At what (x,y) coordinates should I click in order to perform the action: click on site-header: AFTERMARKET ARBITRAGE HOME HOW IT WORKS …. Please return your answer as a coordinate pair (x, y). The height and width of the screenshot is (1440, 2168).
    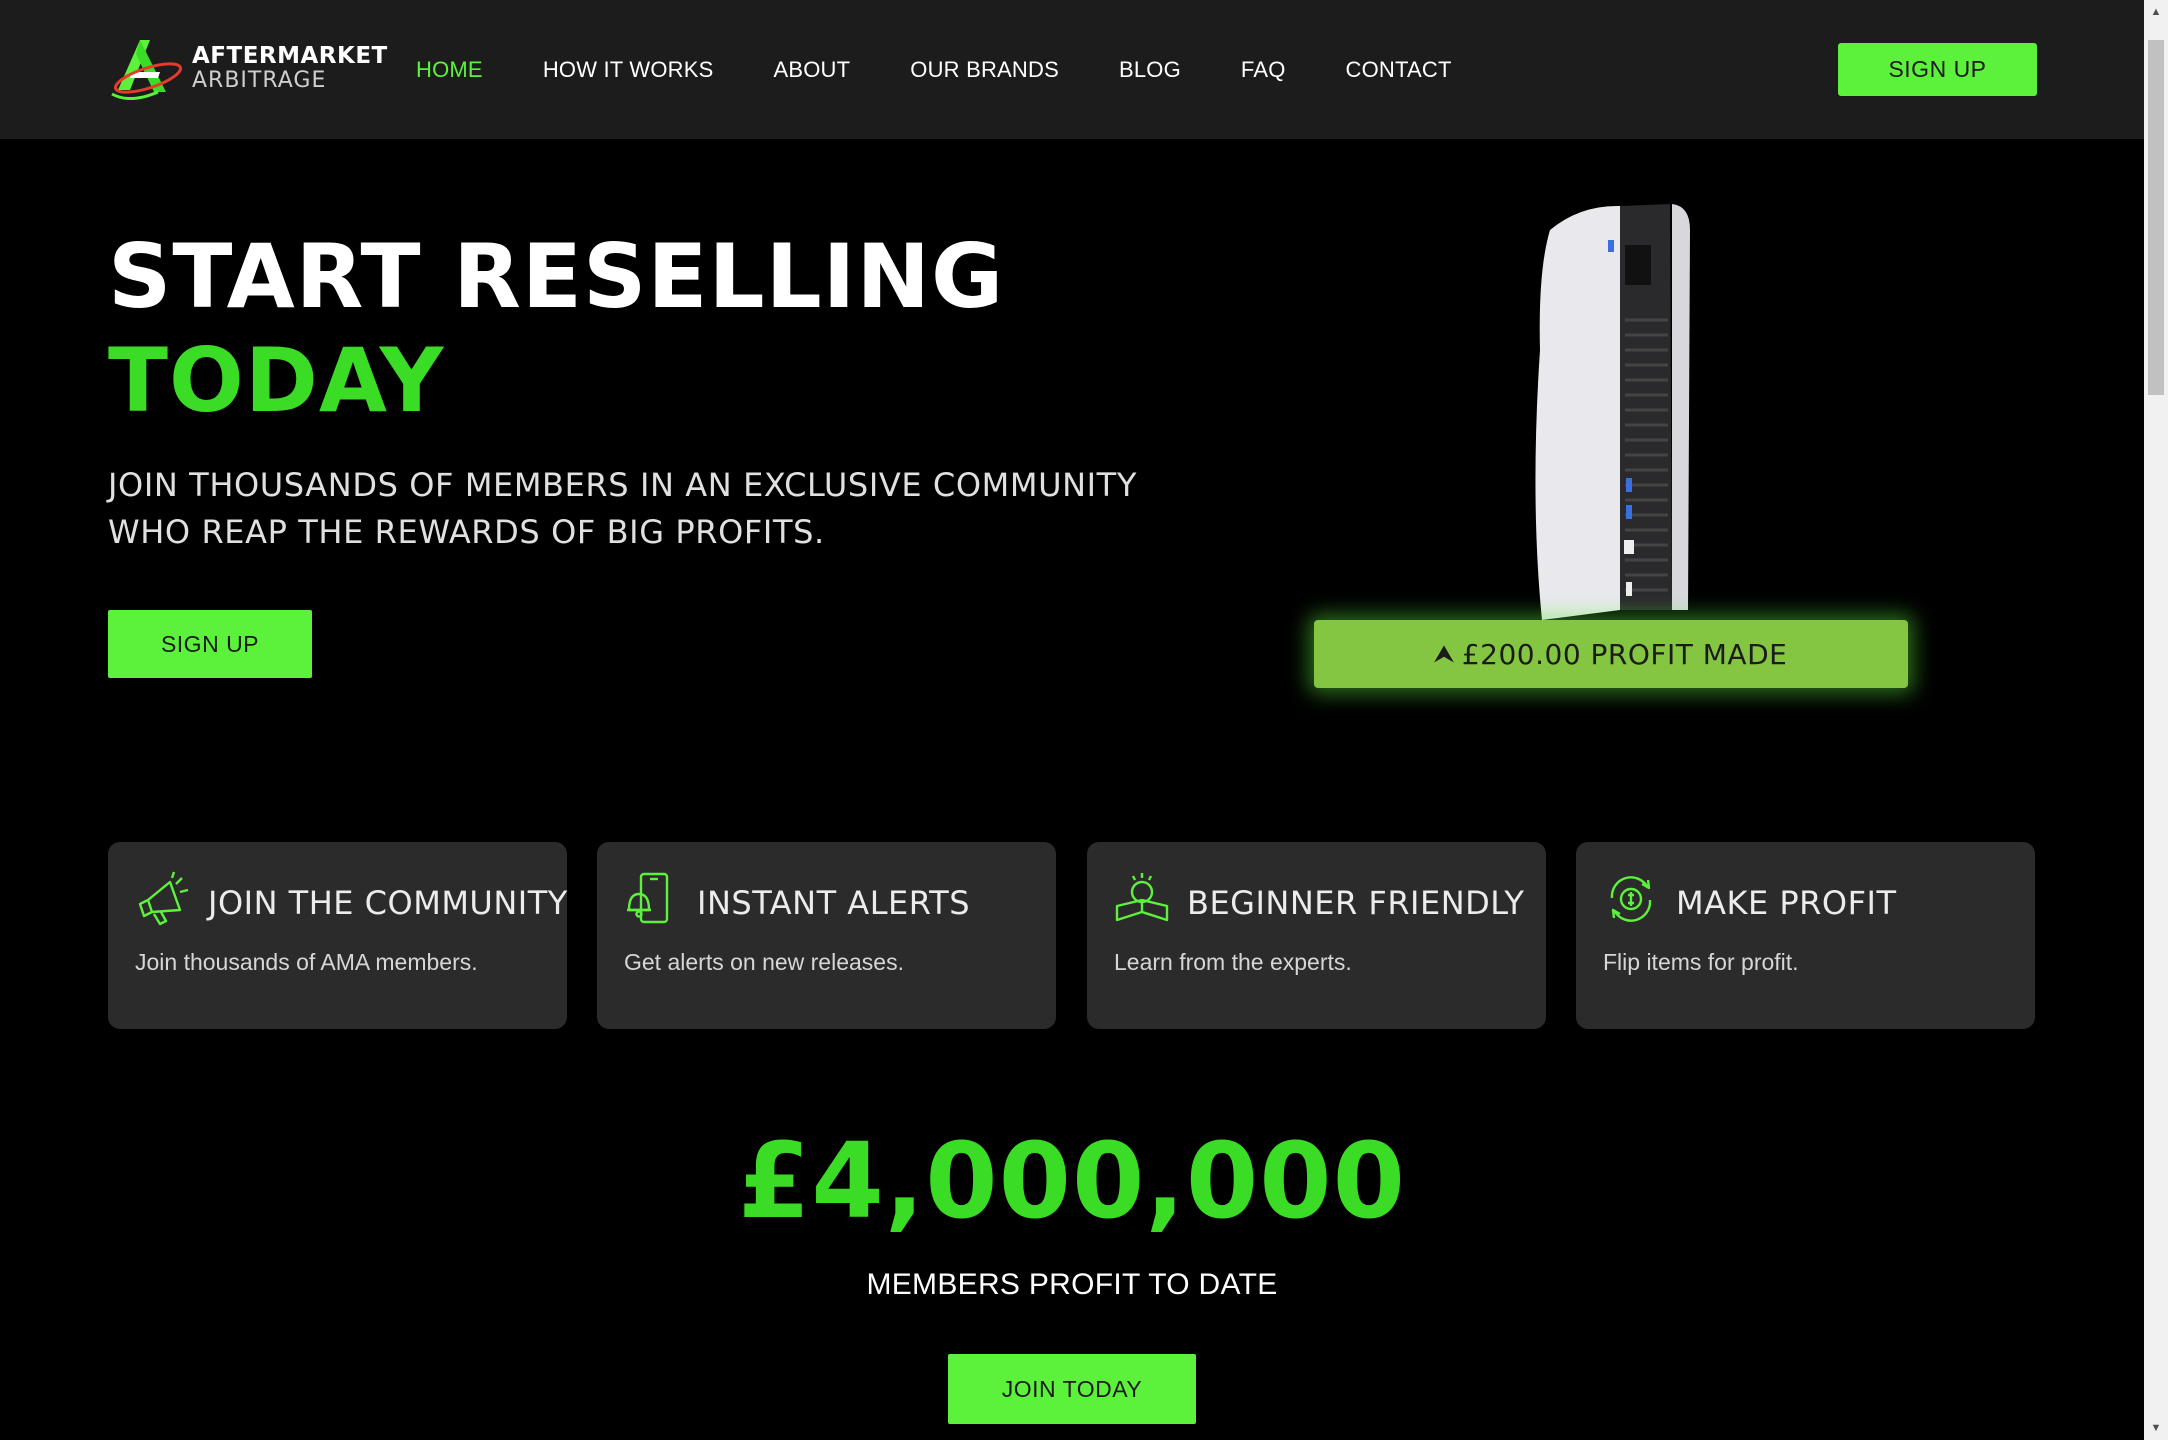
    Looking at the image, I should click on (1072, 69).